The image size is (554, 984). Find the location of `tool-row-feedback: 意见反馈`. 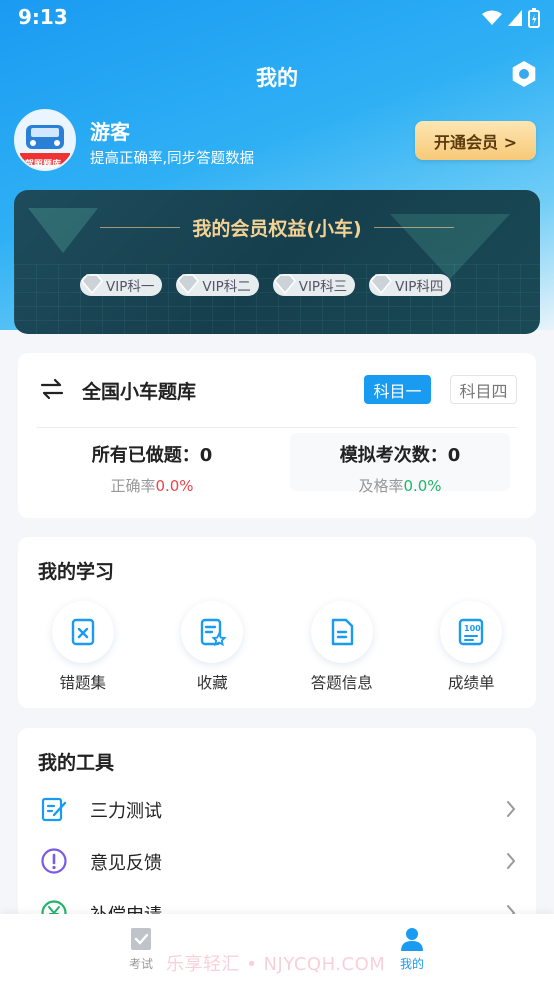

tool-row-feedback: 意见反馈 is located at coordinates (277, 862).